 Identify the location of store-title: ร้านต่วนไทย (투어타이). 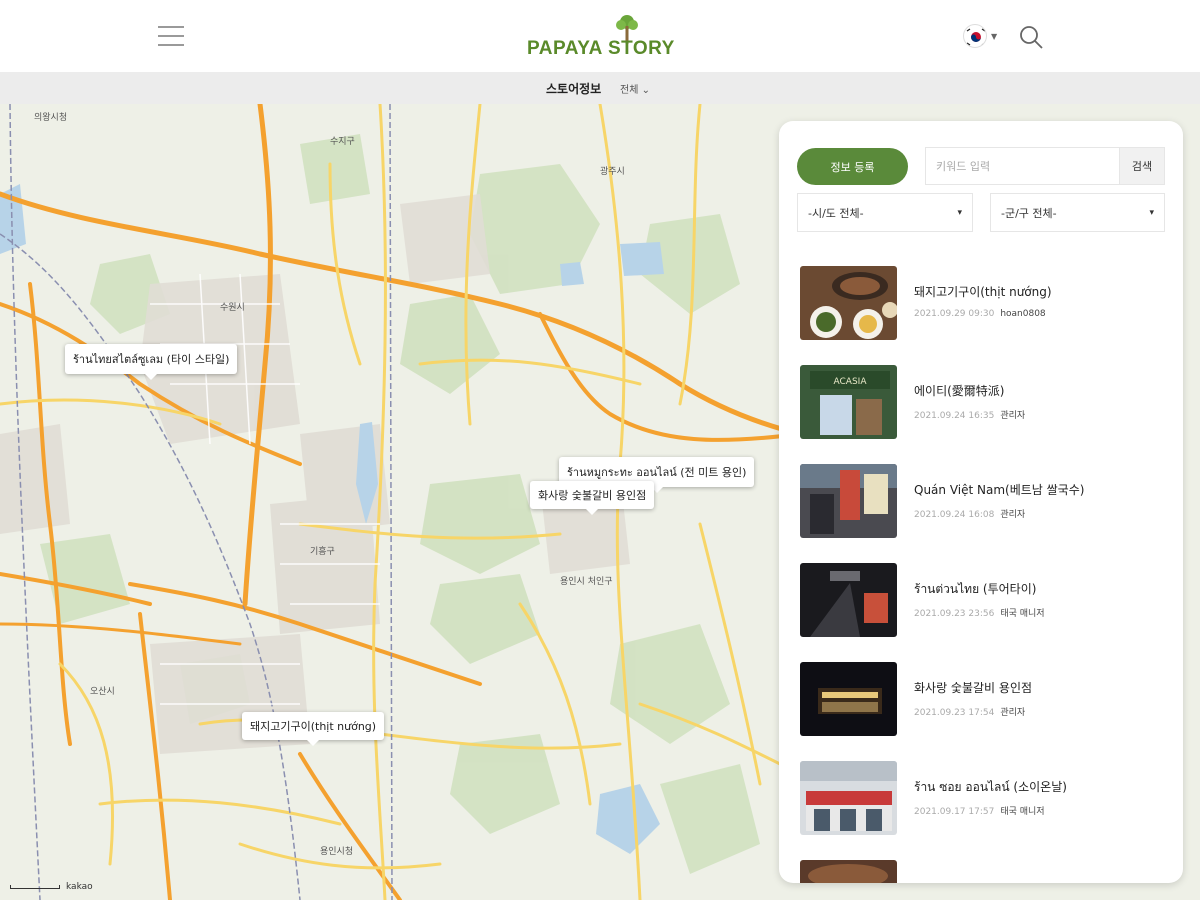
(975, 589).